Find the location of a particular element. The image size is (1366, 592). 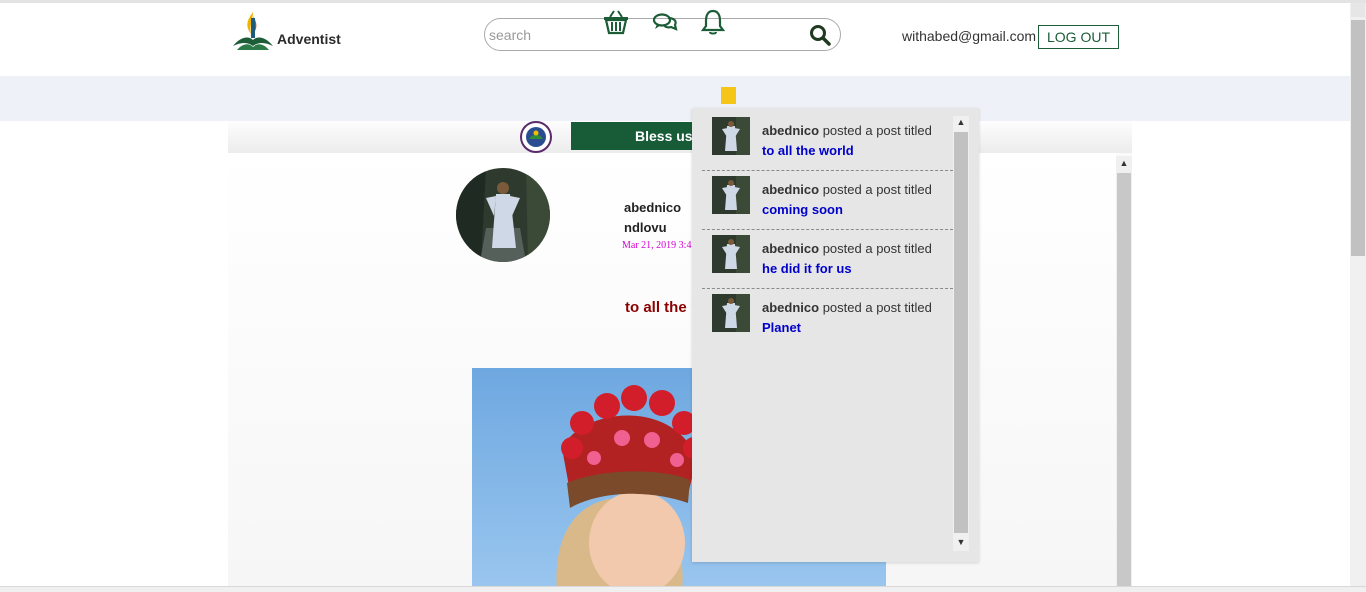

notification-post-link: coming soon is located at coordinates (802, 209).